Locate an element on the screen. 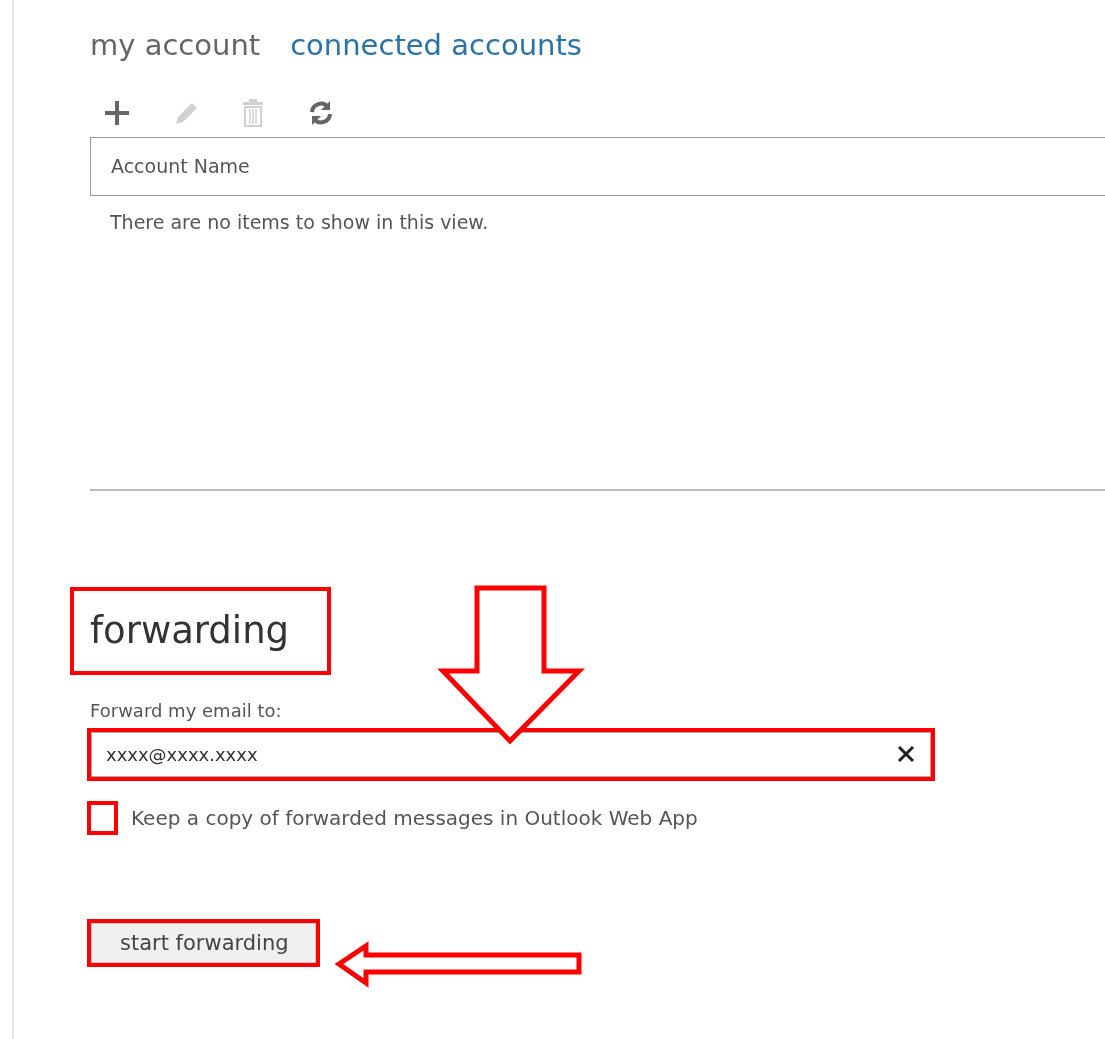  empty-message: There are no items to show in this view. is located at coordinates (300, 222).